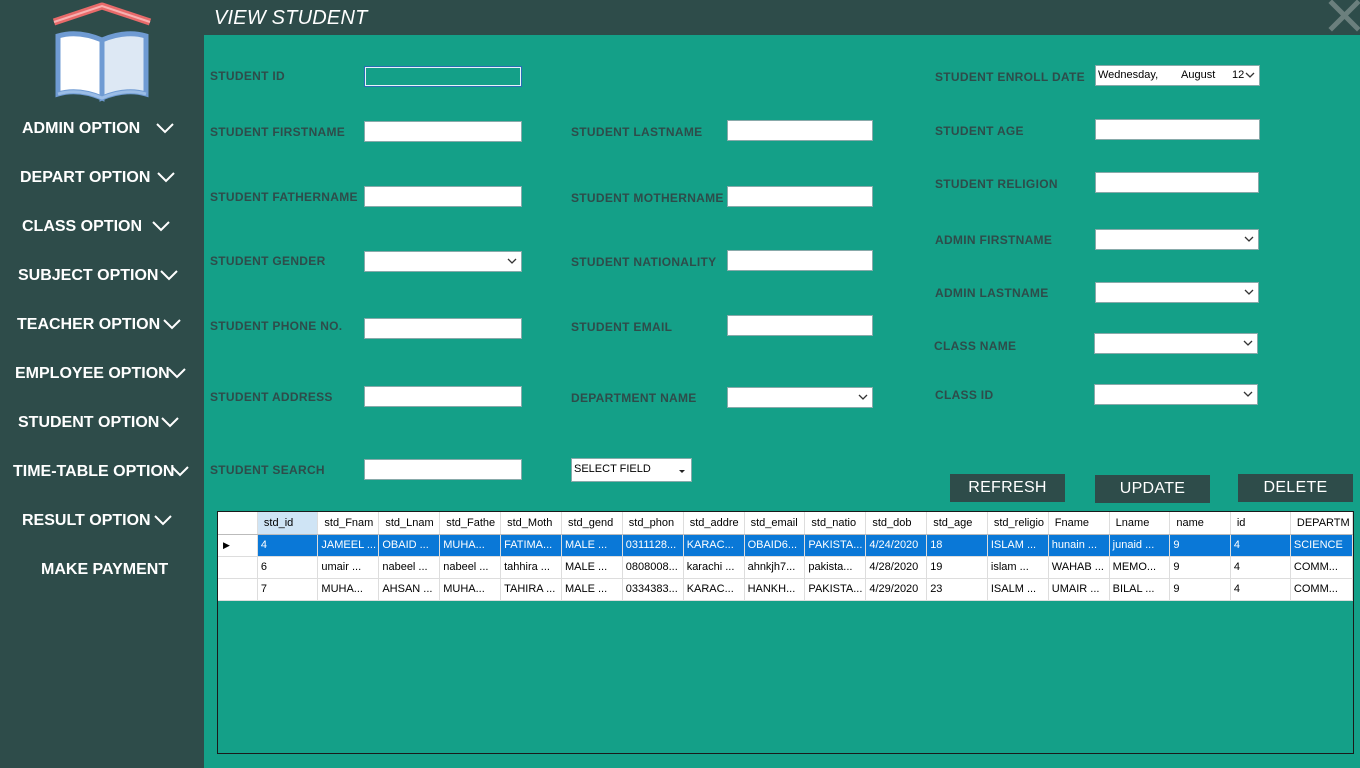 This screenshot has width=1360, height=768. Describe the element at coordinates (531, 523) in the screenshot. I see `column-header: std_Moth` at that location.